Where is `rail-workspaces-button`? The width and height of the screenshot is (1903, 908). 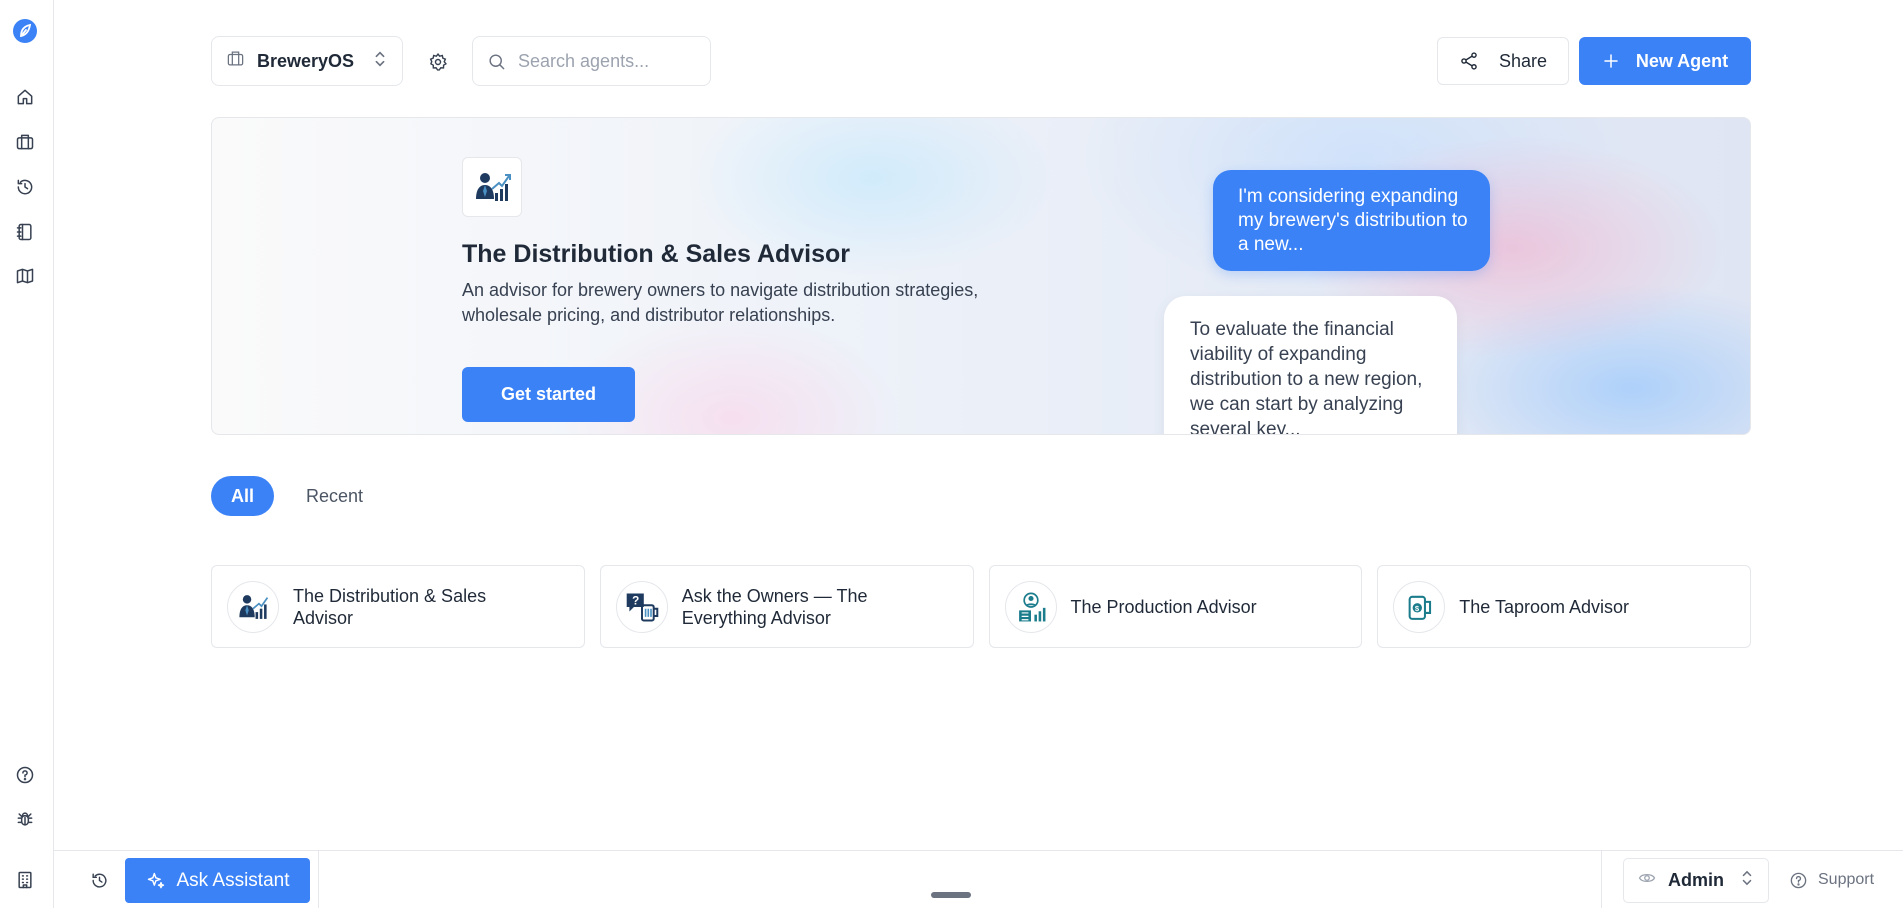 rail-workspaces-button is located at coordinates (25, 142).